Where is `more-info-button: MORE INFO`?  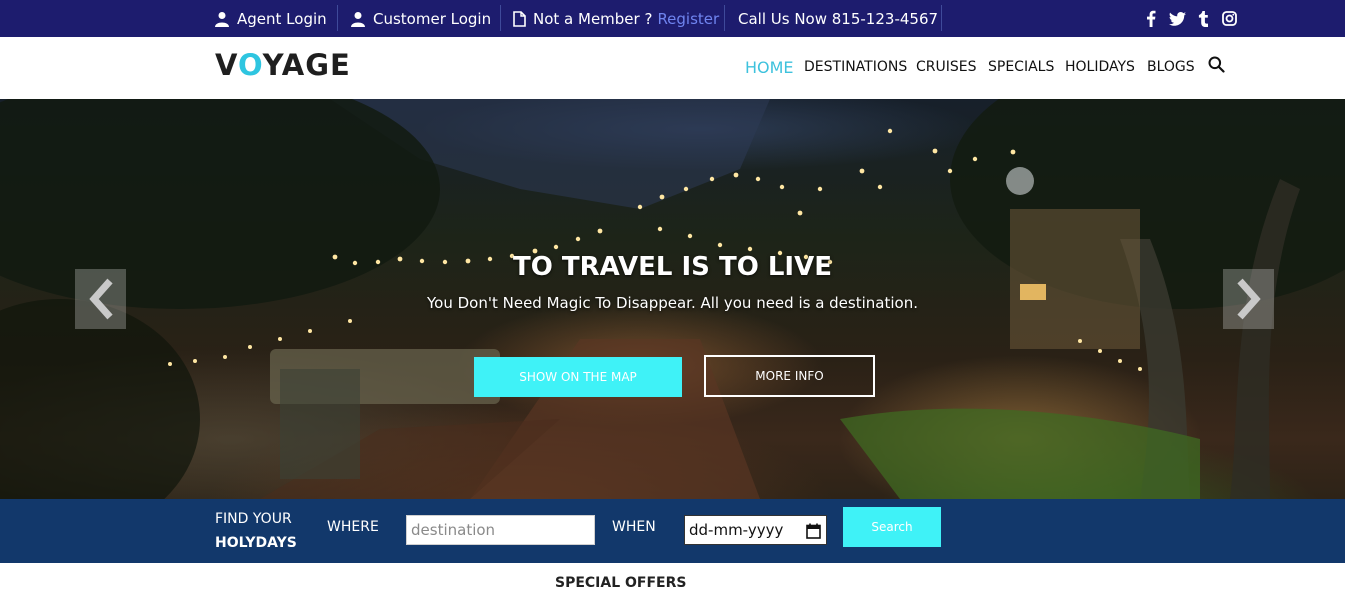 more-info-button: MORE INFO is located at coordinates (789, 376).